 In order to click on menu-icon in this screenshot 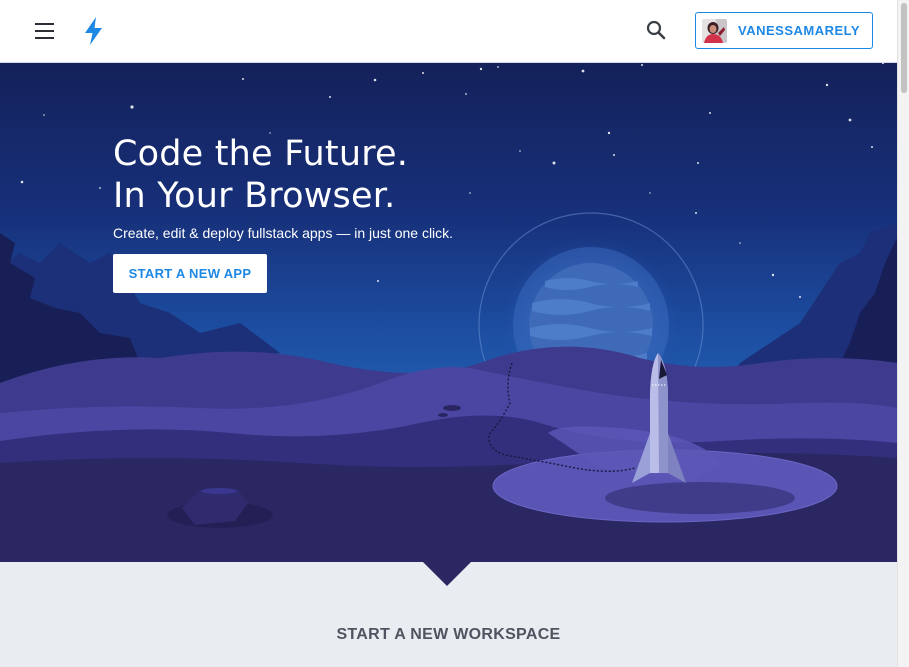, I will do `click(45, 31)`.